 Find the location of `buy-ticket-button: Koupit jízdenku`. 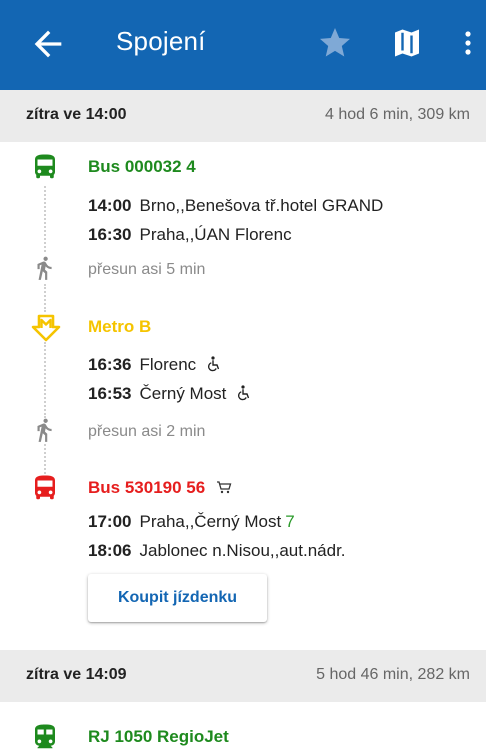

buy-ticket-button: Koupit jízdenku is located at coordinates (177, 598).